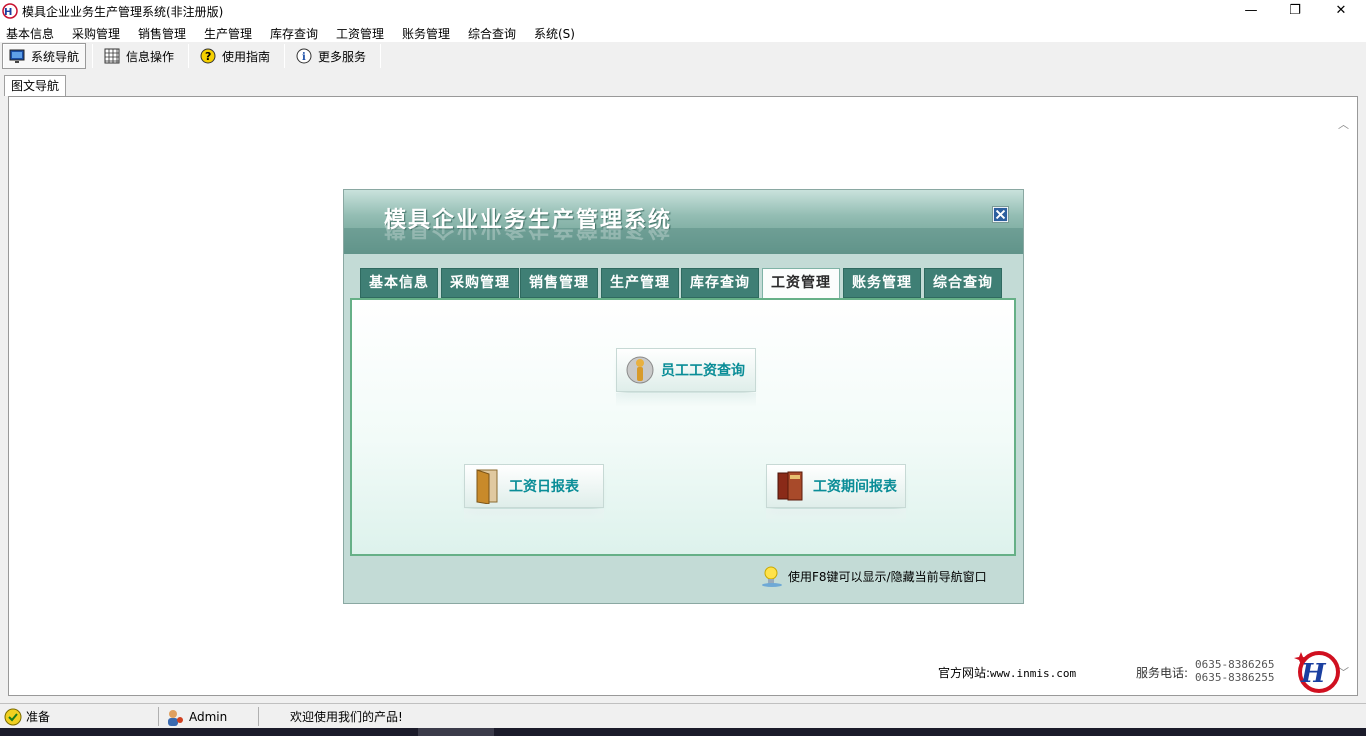  I want to click on dialog-tab-inventory: 库存查询, so click(720, 283).